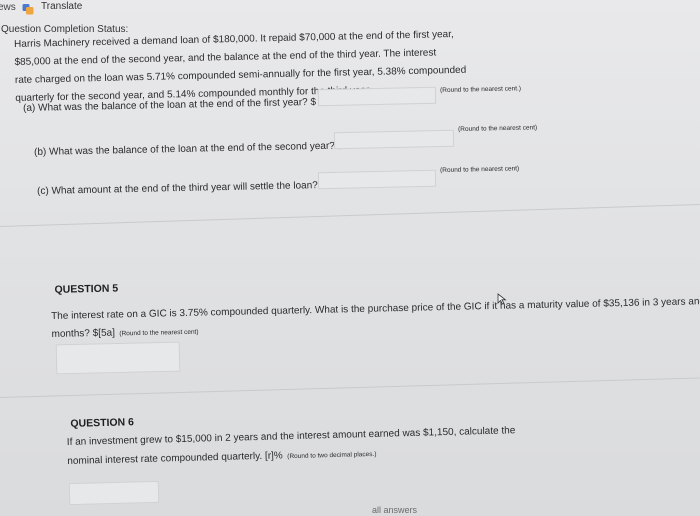 Image resolution: width=700 pixels, height=516 pixels. I want to click on translate-icon, so click(28, 8).